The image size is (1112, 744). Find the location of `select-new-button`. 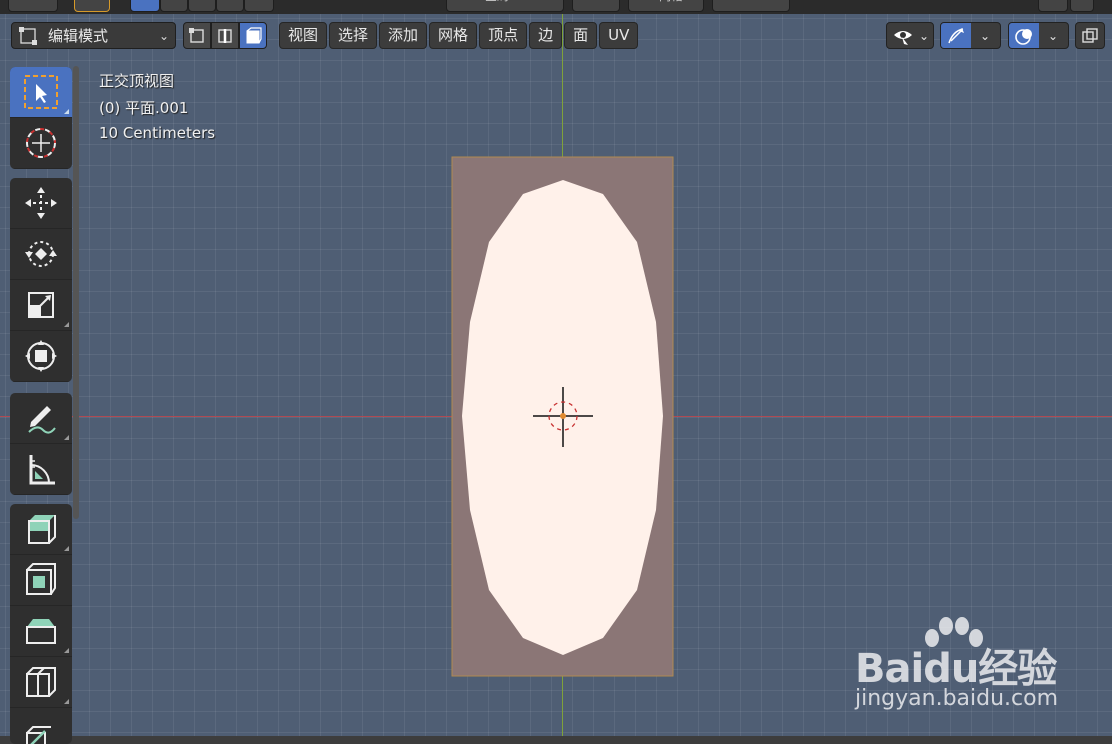

select-new-button is located at coordinates (145, 6).